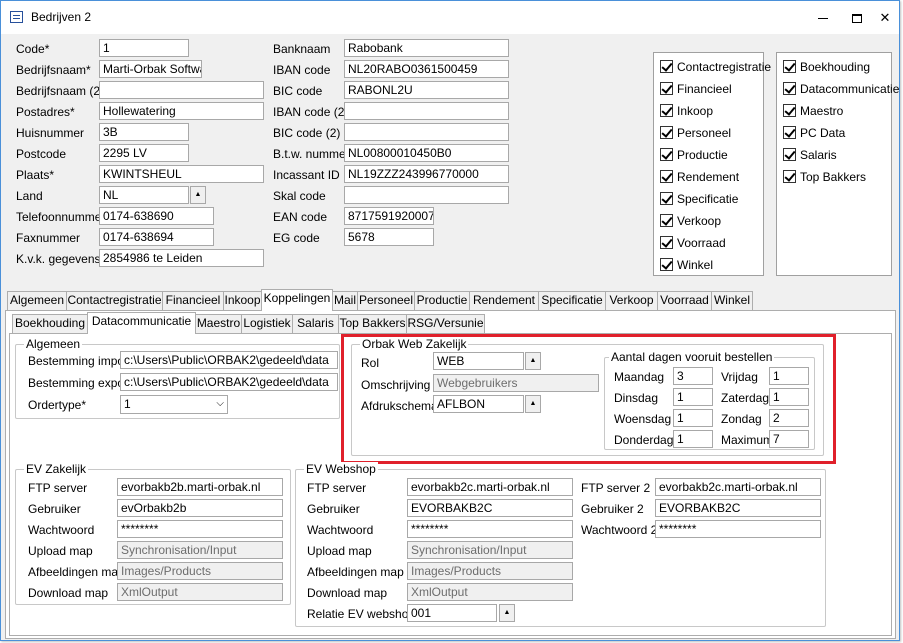 This screenshot has width=903, height=643. Describe the element at coordinates (48, 238) in the screenshot. I see `field-label: Faxnummer` at that location.